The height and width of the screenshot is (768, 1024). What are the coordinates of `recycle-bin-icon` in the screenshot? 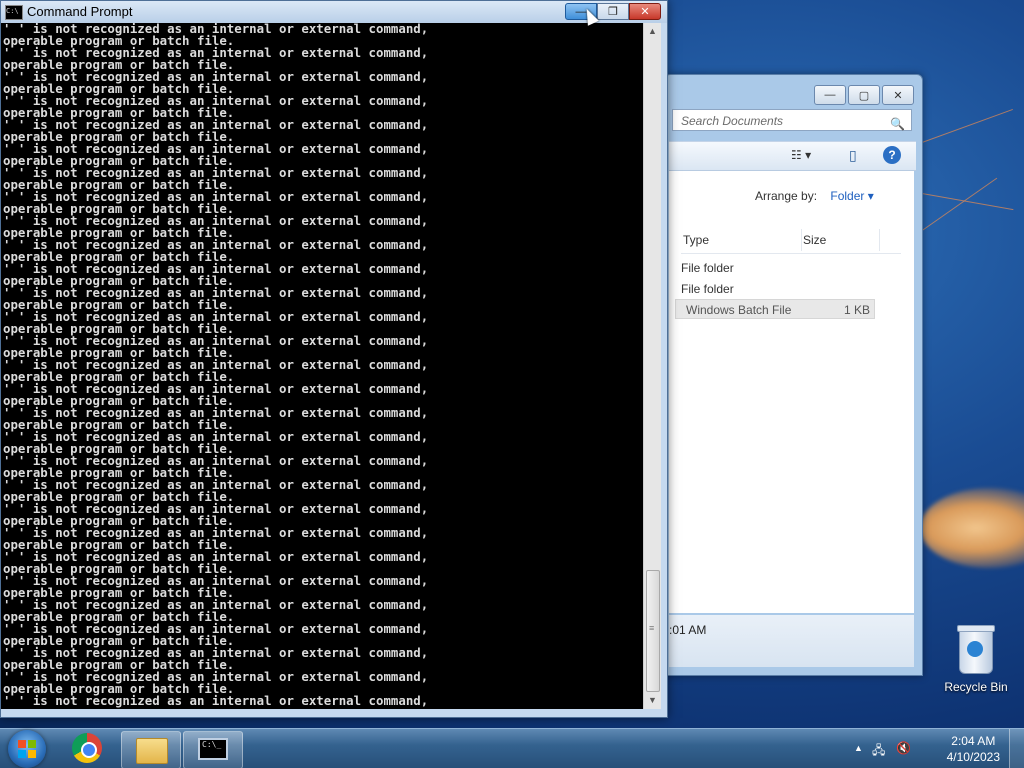 It's located at (976, 649).